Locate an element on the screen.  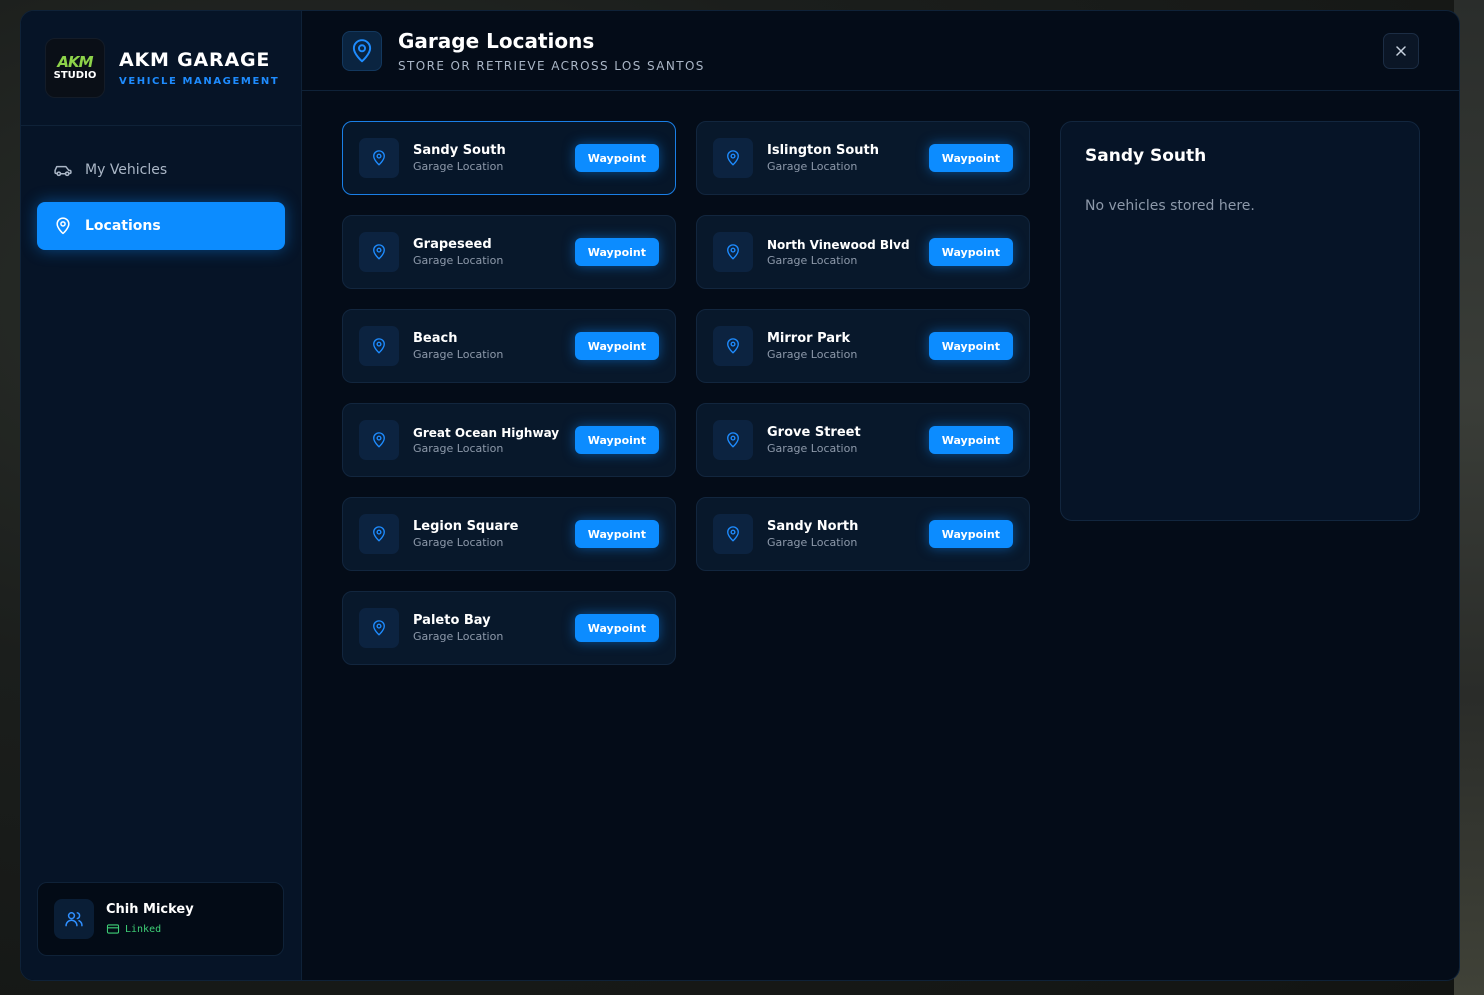
location-text: Beach Garage Location is located at coordinates (458, 346).